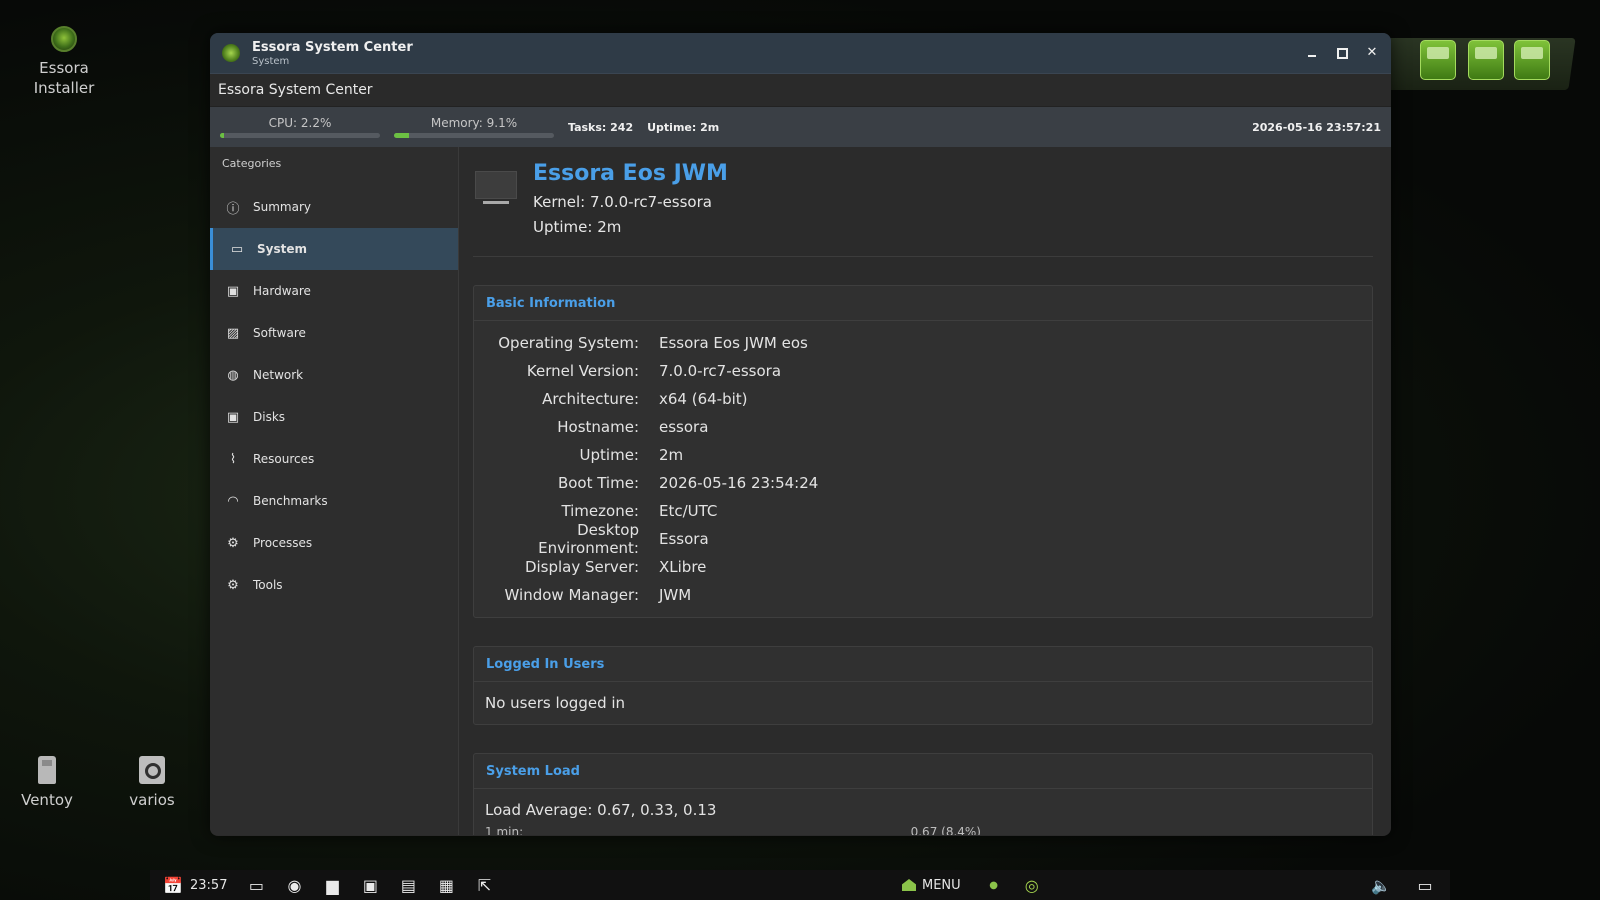 This screenshot has width=1600, height=900. What do you see at coordinates (208, 885) in the screenshot?
I see `taskbar-time: 23:57` at bounding box center [208, 885].